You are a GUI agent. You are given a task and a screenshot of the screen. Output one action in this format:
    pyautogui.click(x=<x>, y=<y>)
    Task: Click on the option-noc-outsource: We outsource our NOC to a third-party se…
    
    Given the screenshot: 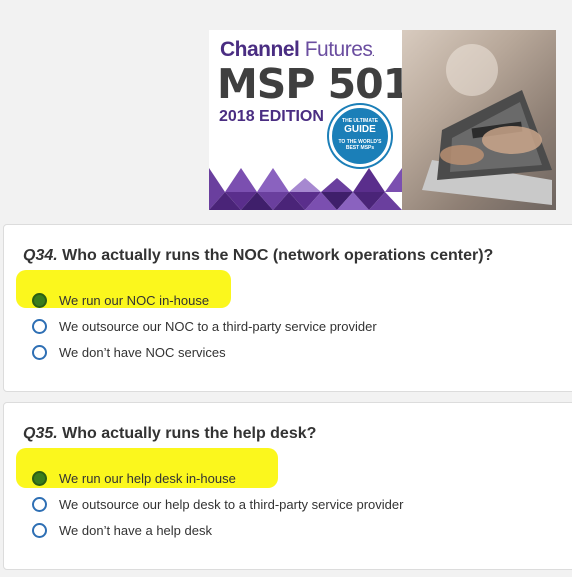 What is the action you would take?
    pyautogui.click(x=204, y=326)
    